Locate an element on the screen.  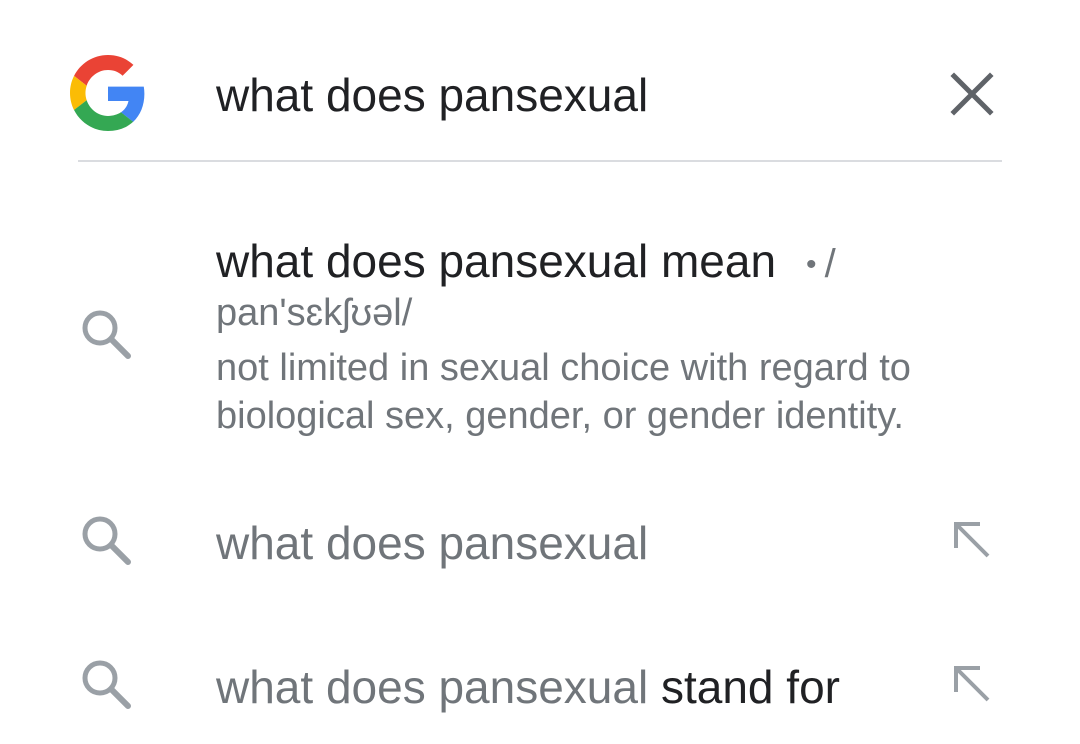
suggestion-item: what does pansexual stand for is located at coordinates (540, 687).